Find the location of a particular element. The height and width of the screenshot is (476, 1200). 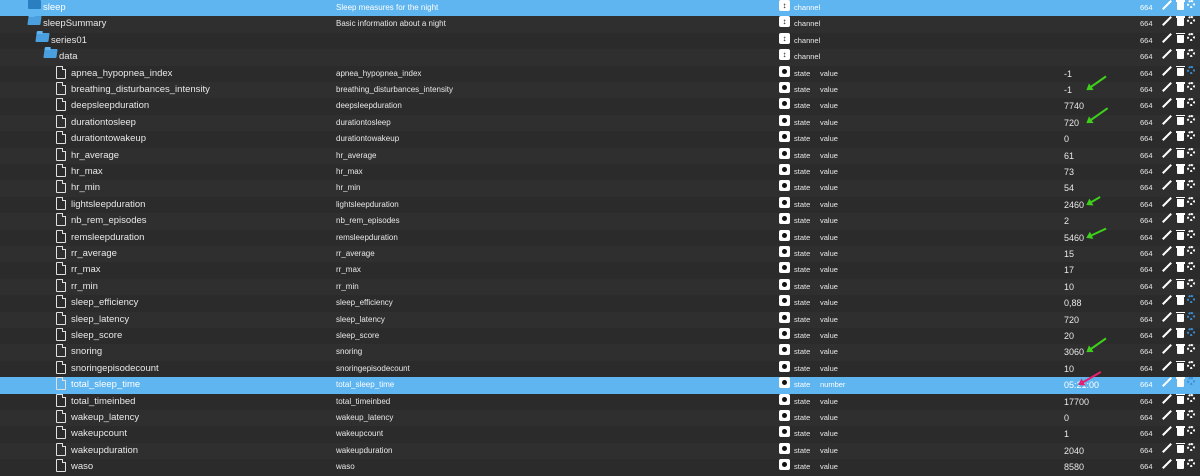

object-value: 2 is located at coordinates (1066, 221).